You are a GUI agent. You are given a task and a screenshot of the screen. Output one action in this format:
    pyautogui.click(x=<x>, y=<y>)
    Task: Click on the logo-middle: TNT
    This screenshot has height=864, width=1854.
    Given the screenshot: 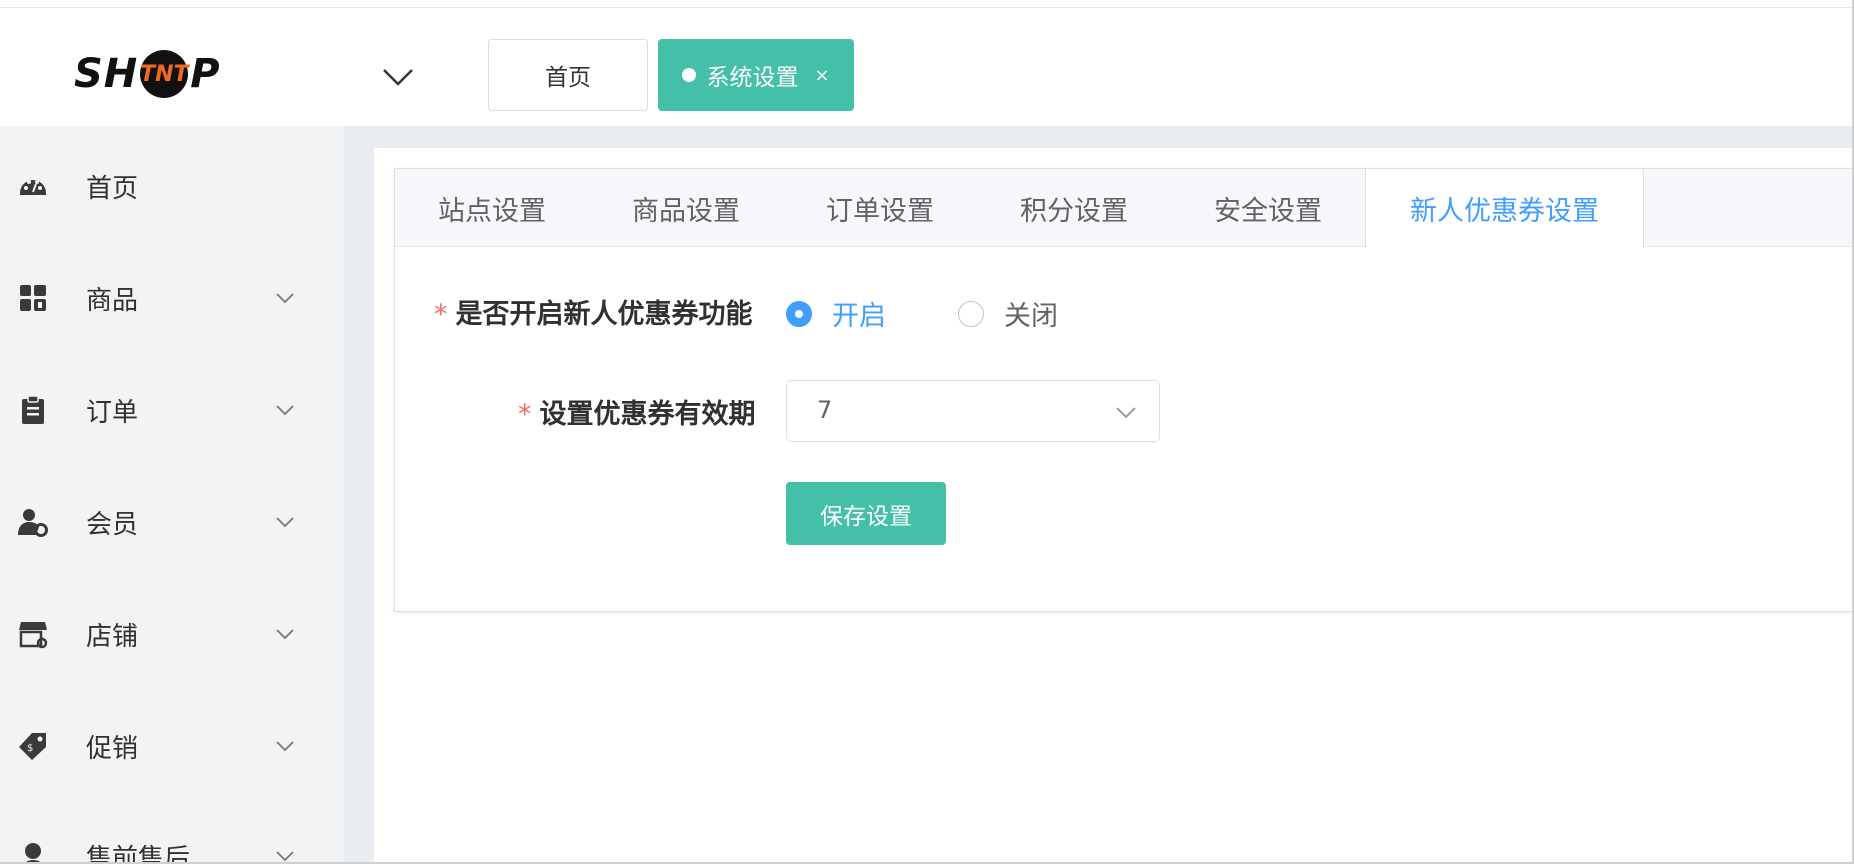 What is the action you would take?
    pyautogui.click(x=164, y=74)
    